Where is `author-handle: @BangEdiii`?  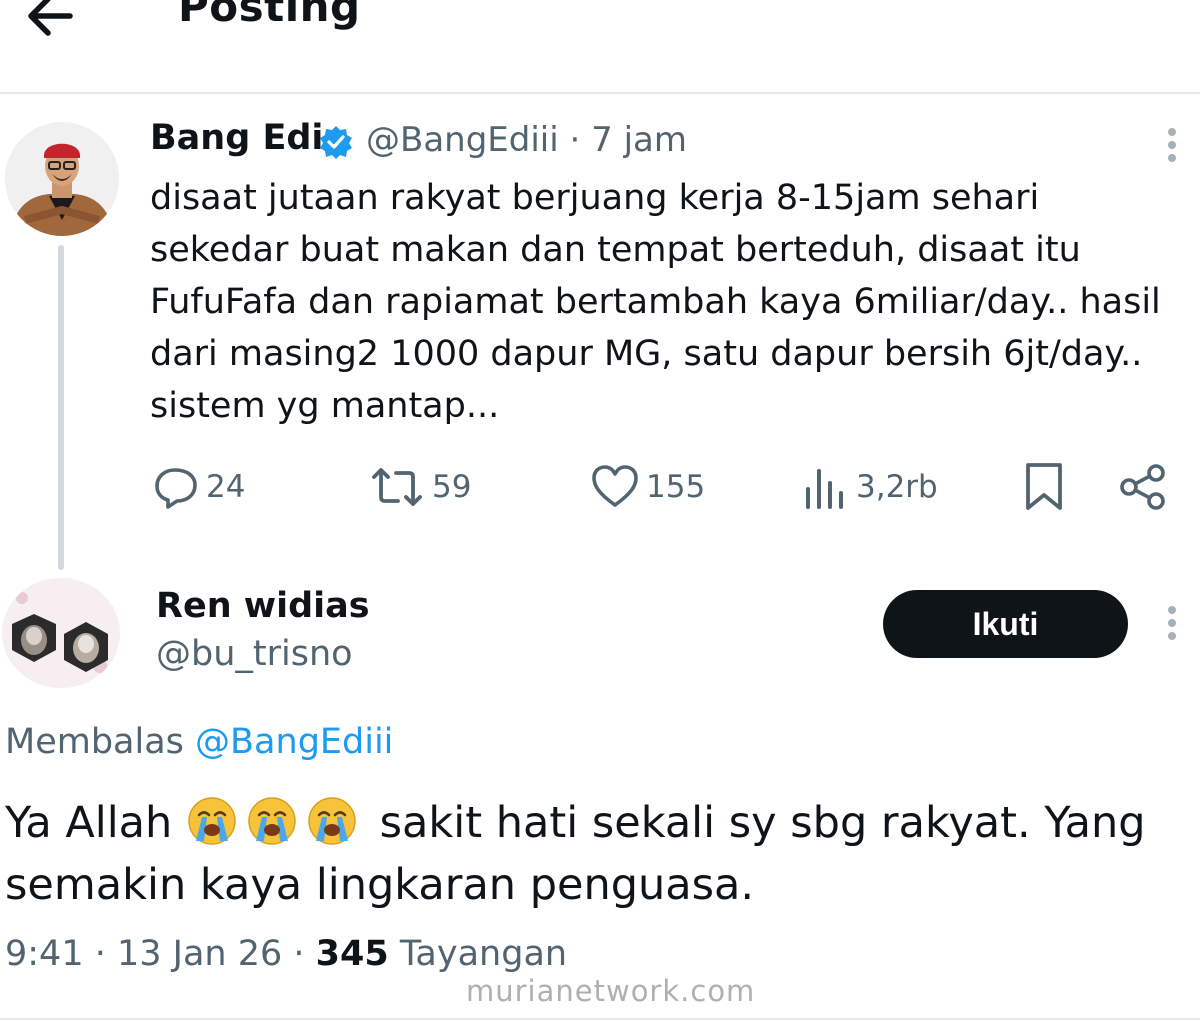 author-handle: @BangEdiii is located at coordinates (462, 140).